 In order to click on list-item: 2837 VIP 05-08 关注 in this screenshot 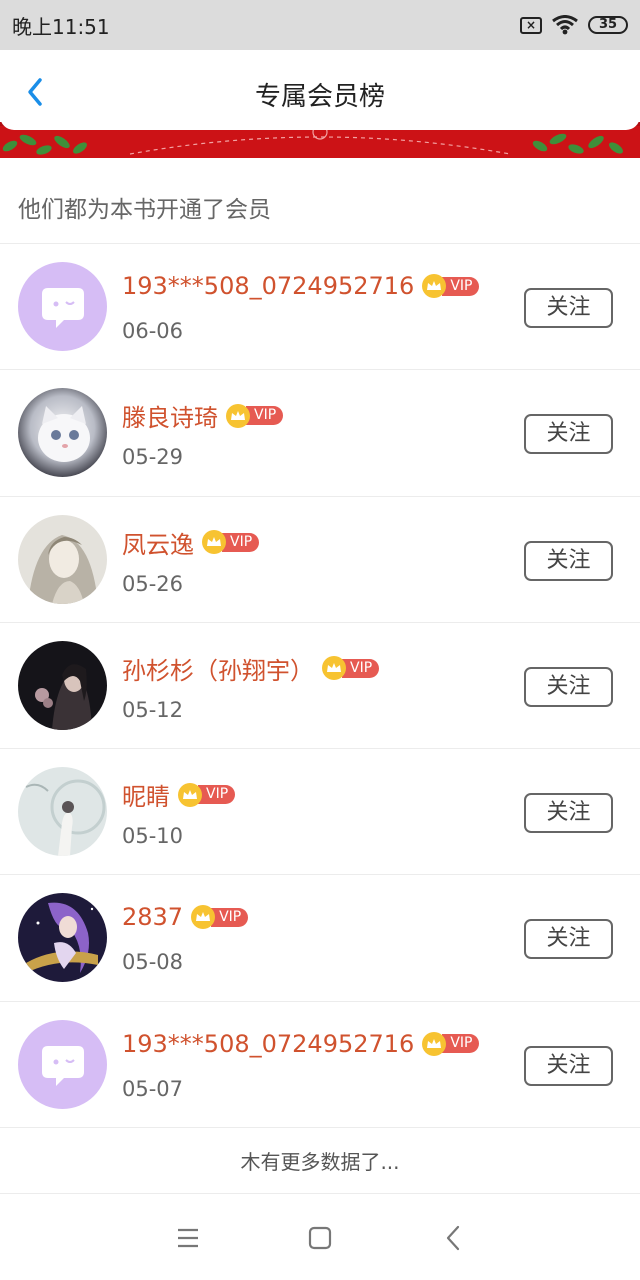, I will do `click(320, 938)`.